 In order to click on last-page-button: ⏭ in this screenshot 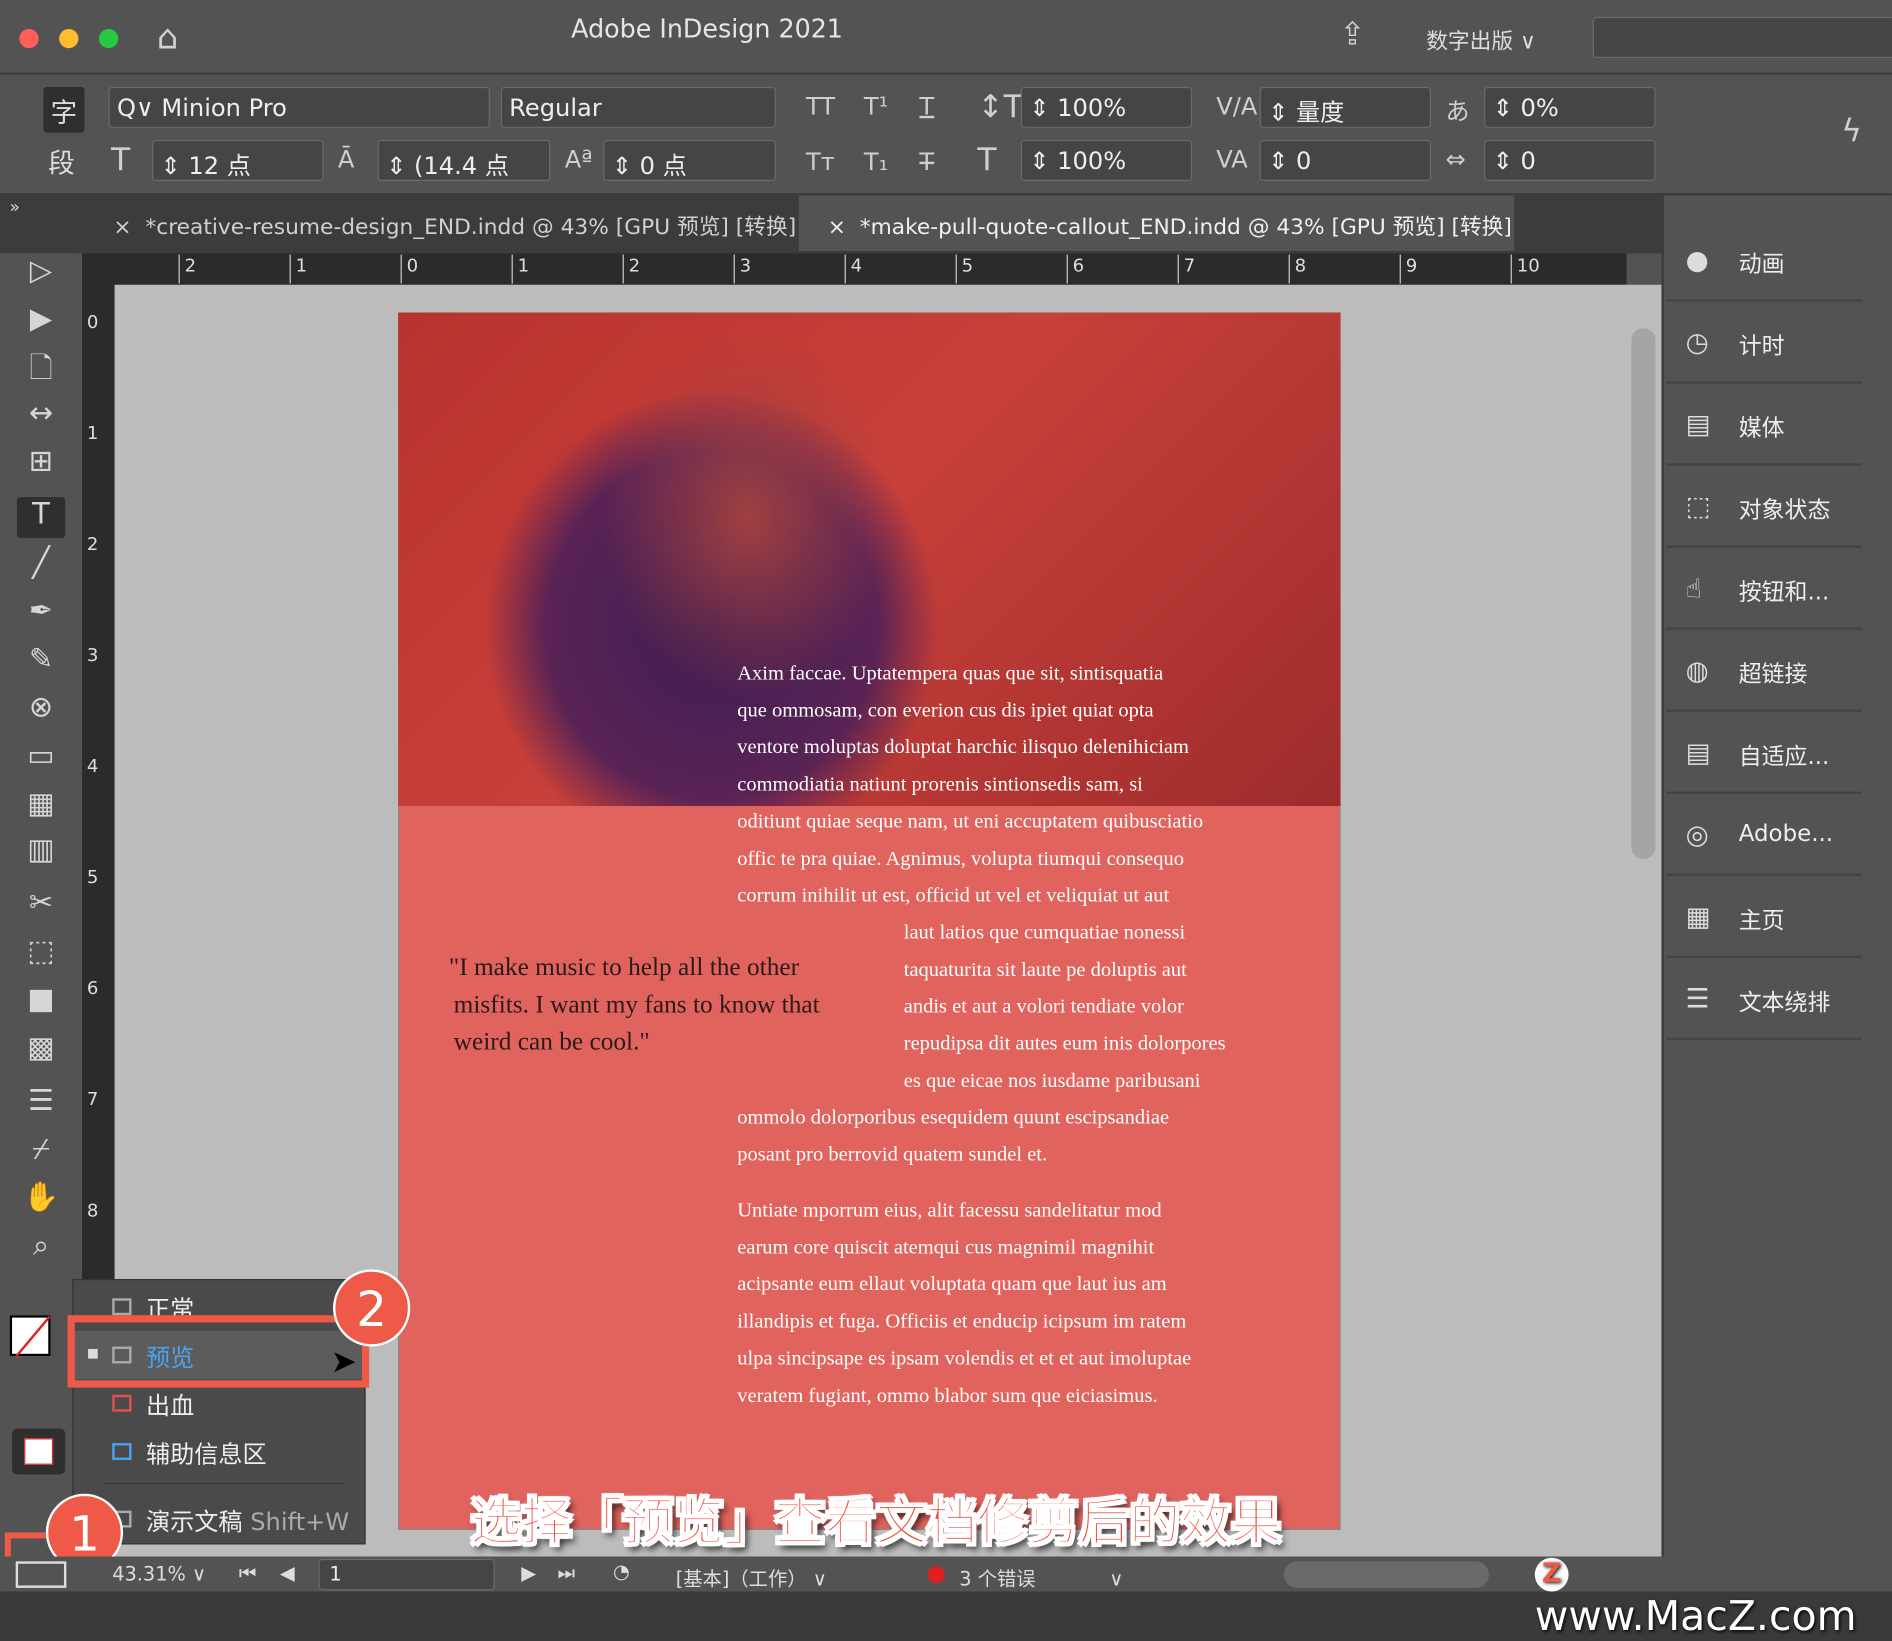, I will do `click(565, 1573)`.